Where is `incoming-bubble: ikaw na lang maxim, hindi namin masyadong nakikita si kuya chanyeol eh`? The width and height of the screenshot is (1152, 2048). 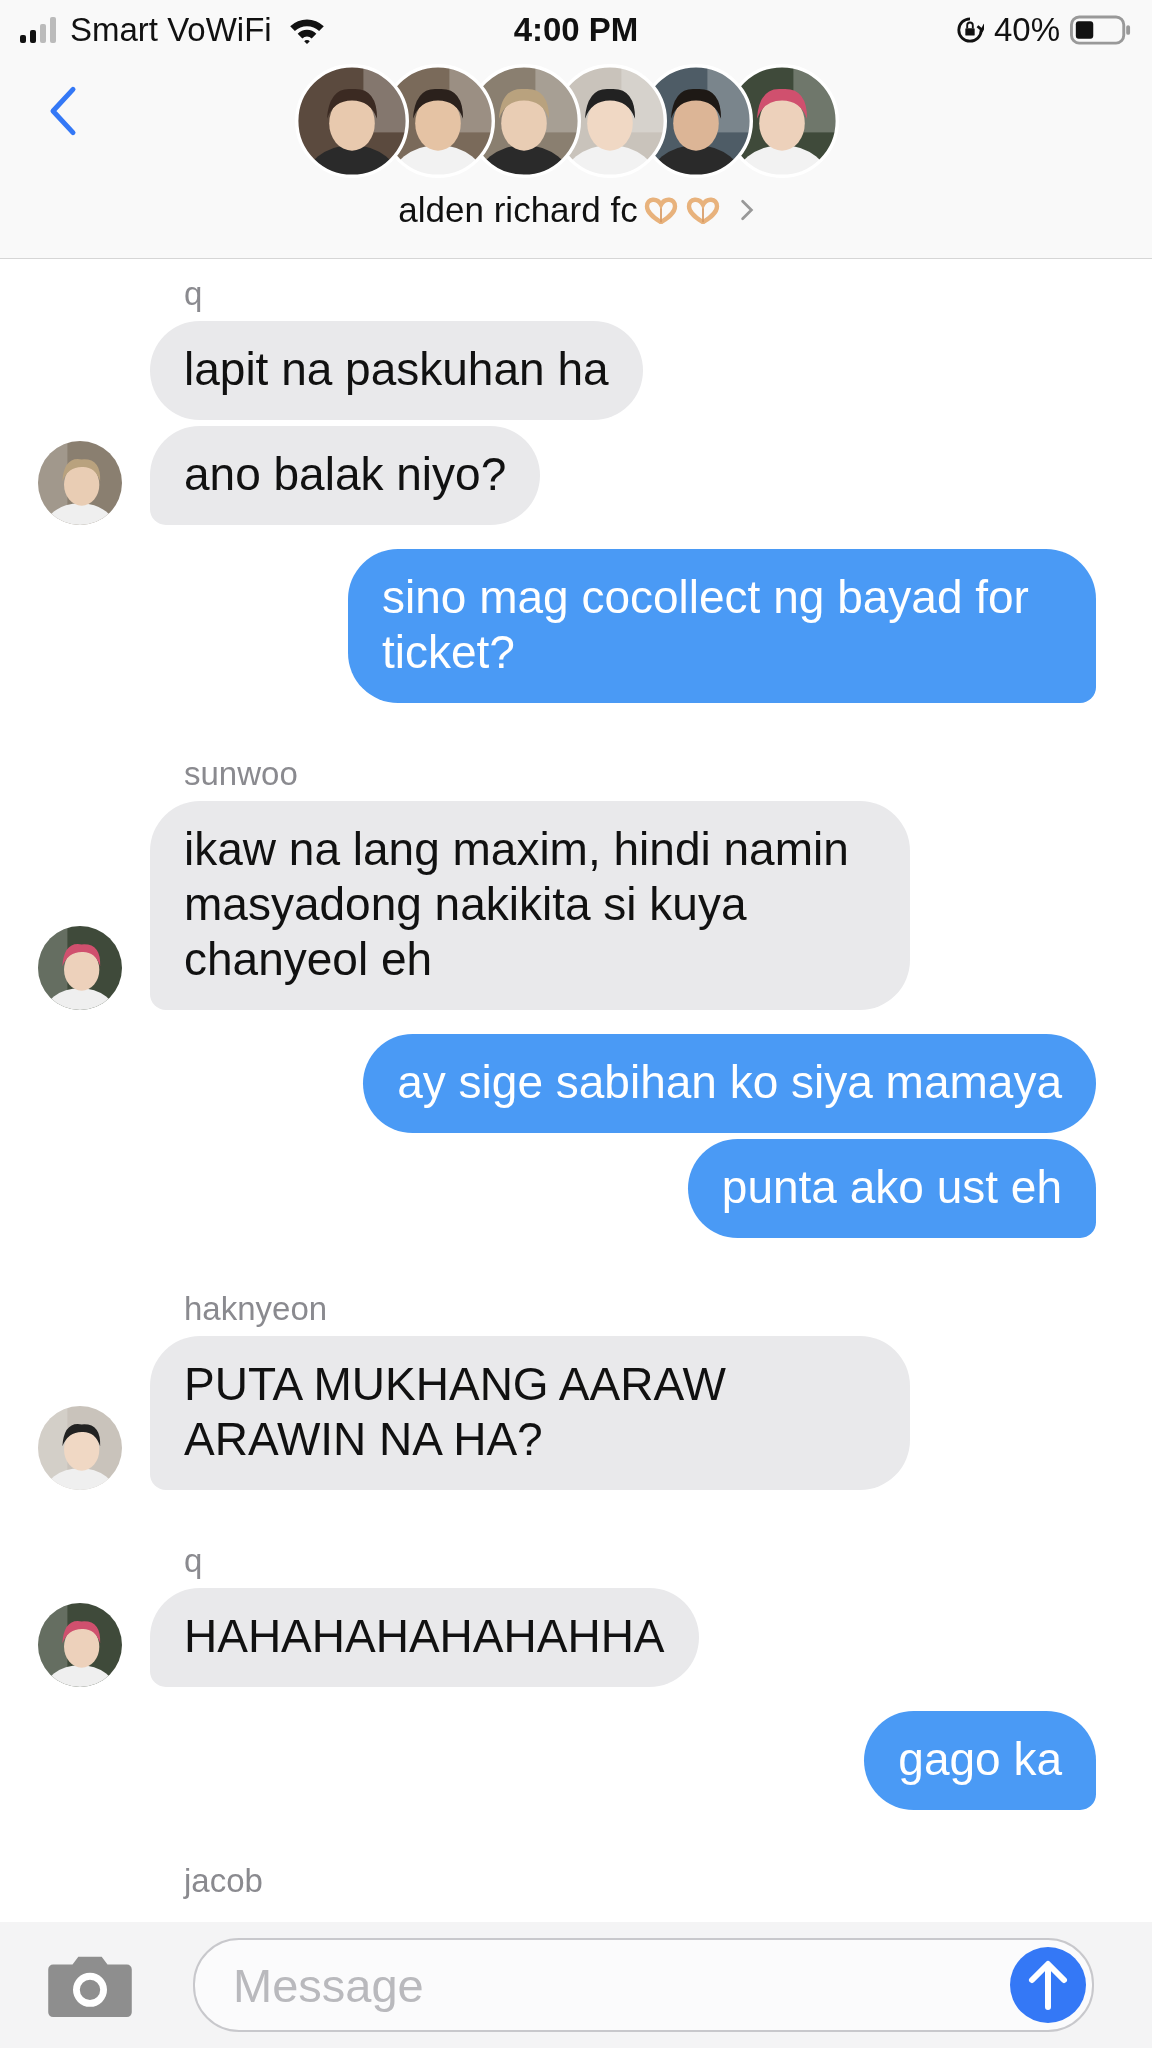 incoming-bubble: ikaw na lang maxim, hindi namin masyadong nakikita si kuya chanyeol eh is located at coordinates (530, 905).